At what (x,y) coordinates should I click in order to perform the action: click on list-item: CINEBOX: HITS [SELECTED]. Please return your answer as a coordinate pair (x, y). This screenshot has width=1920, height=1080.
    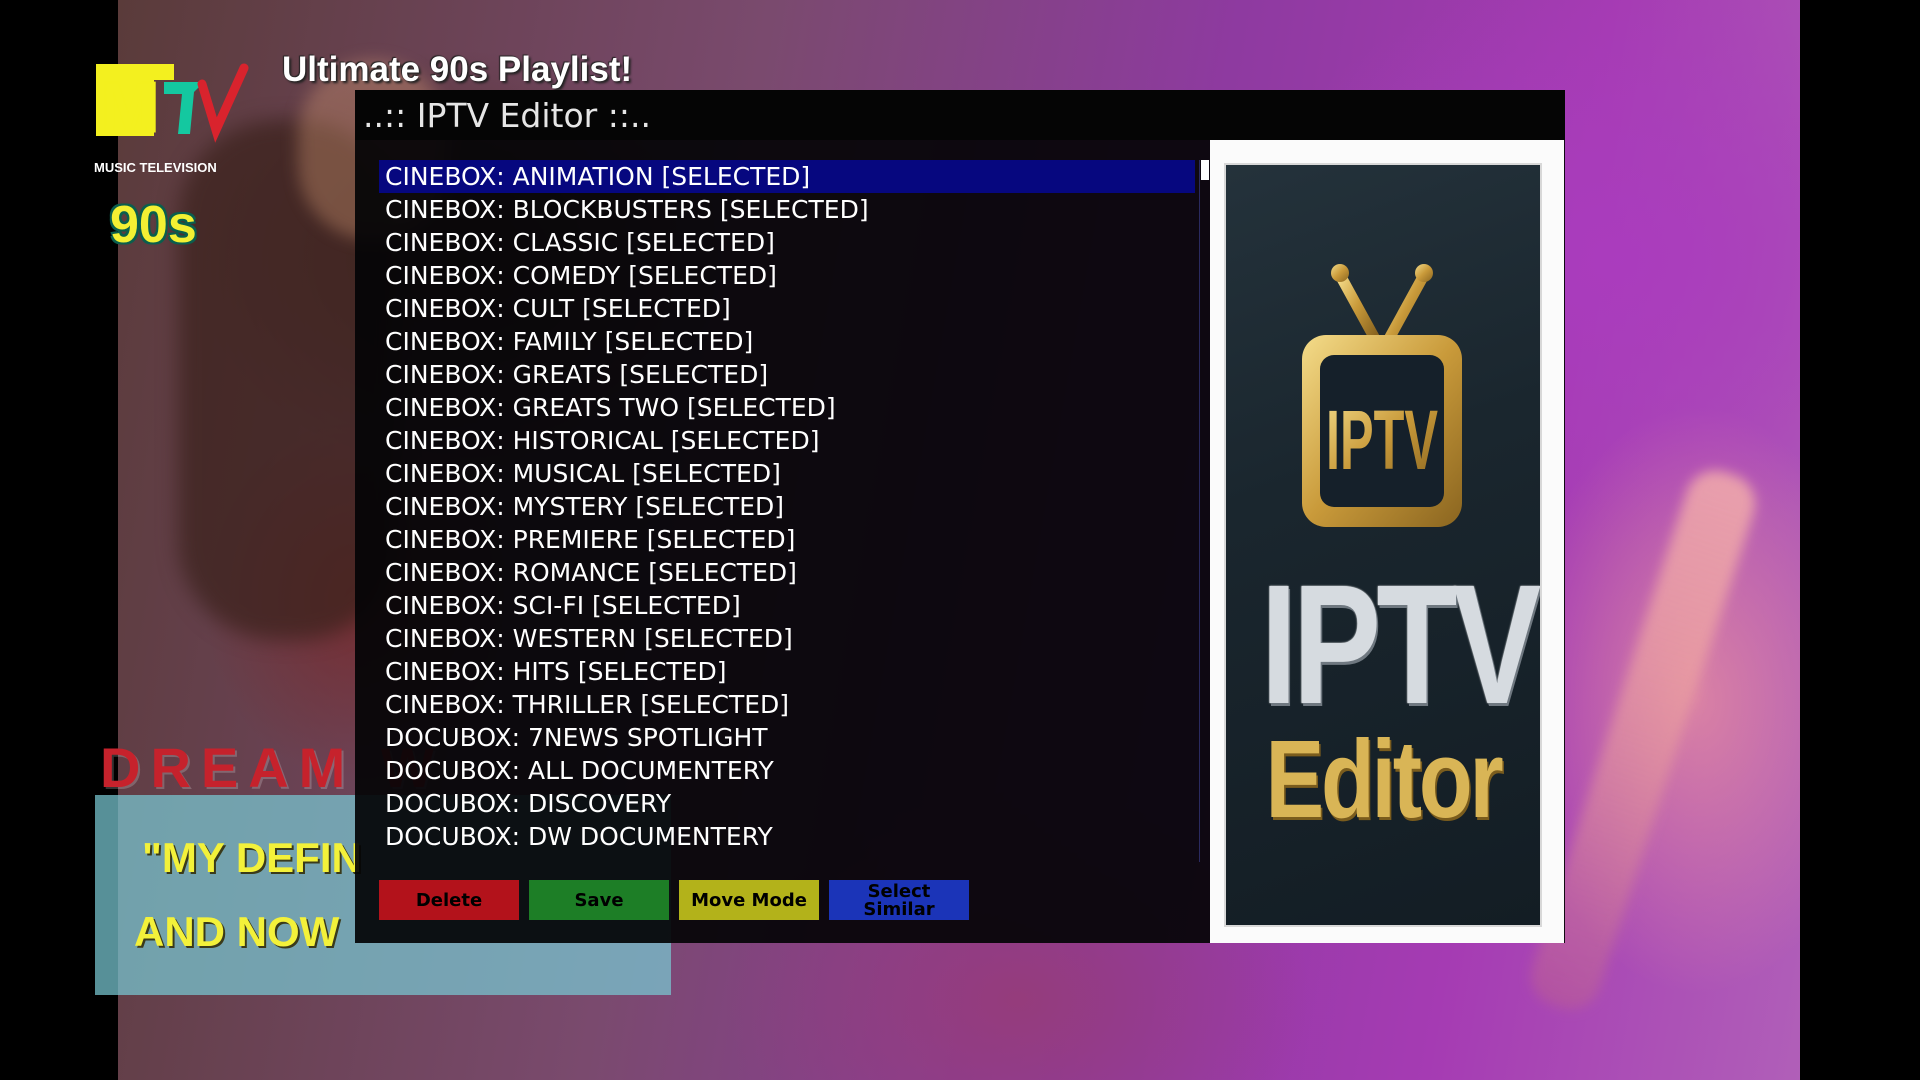
    Looking at the image, I should click on (787, 671).